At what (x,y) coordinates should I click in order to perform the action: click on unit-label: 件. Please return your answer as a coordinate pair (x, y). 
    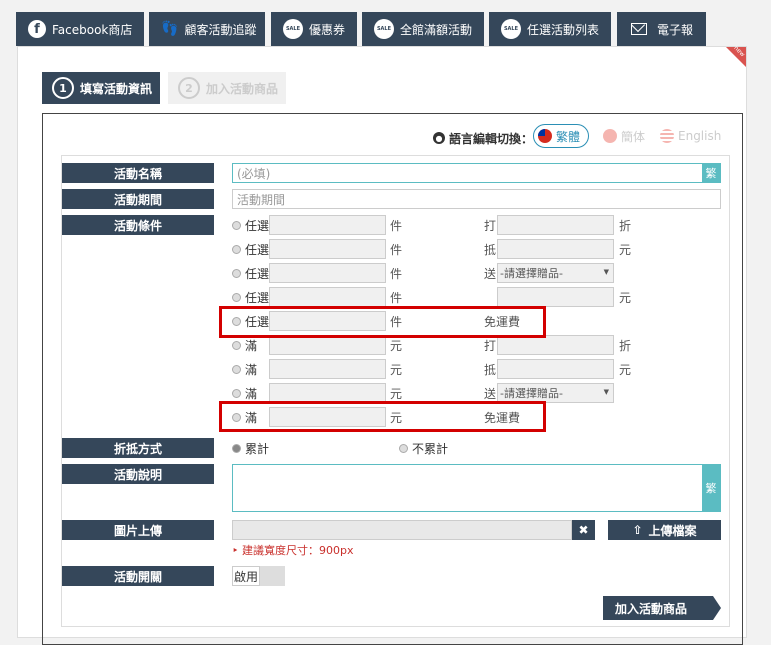
    Looking at the image, I should click on (396, 250).